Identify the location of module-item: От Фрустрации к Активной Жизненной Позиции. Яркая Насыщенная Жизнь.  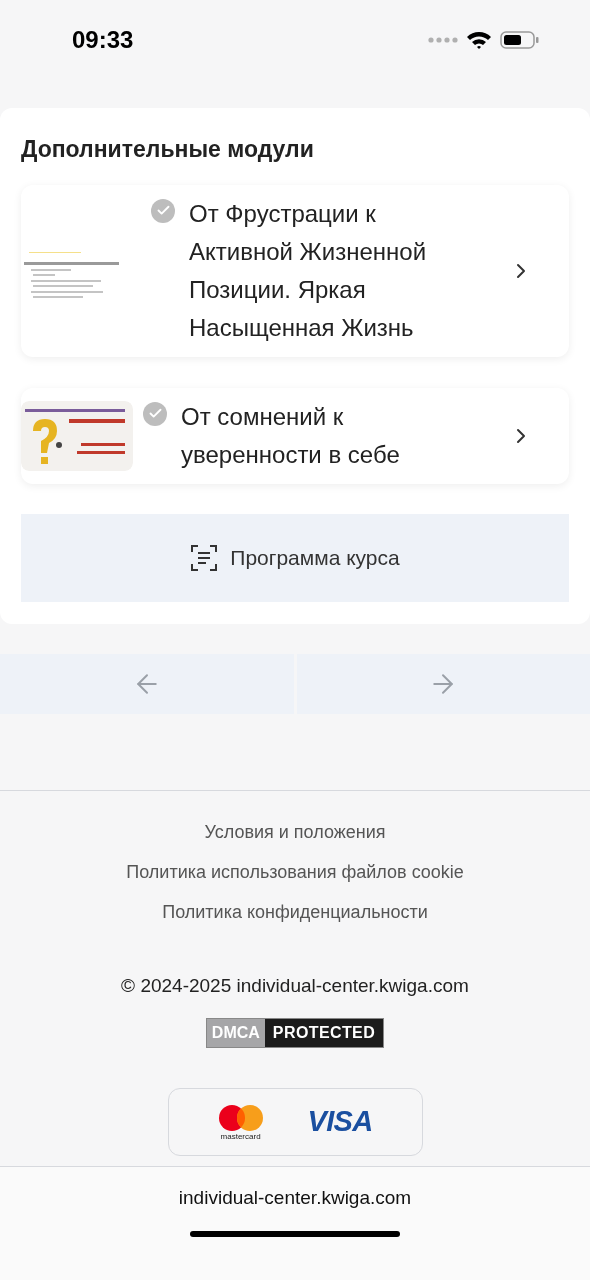
(295, 270).